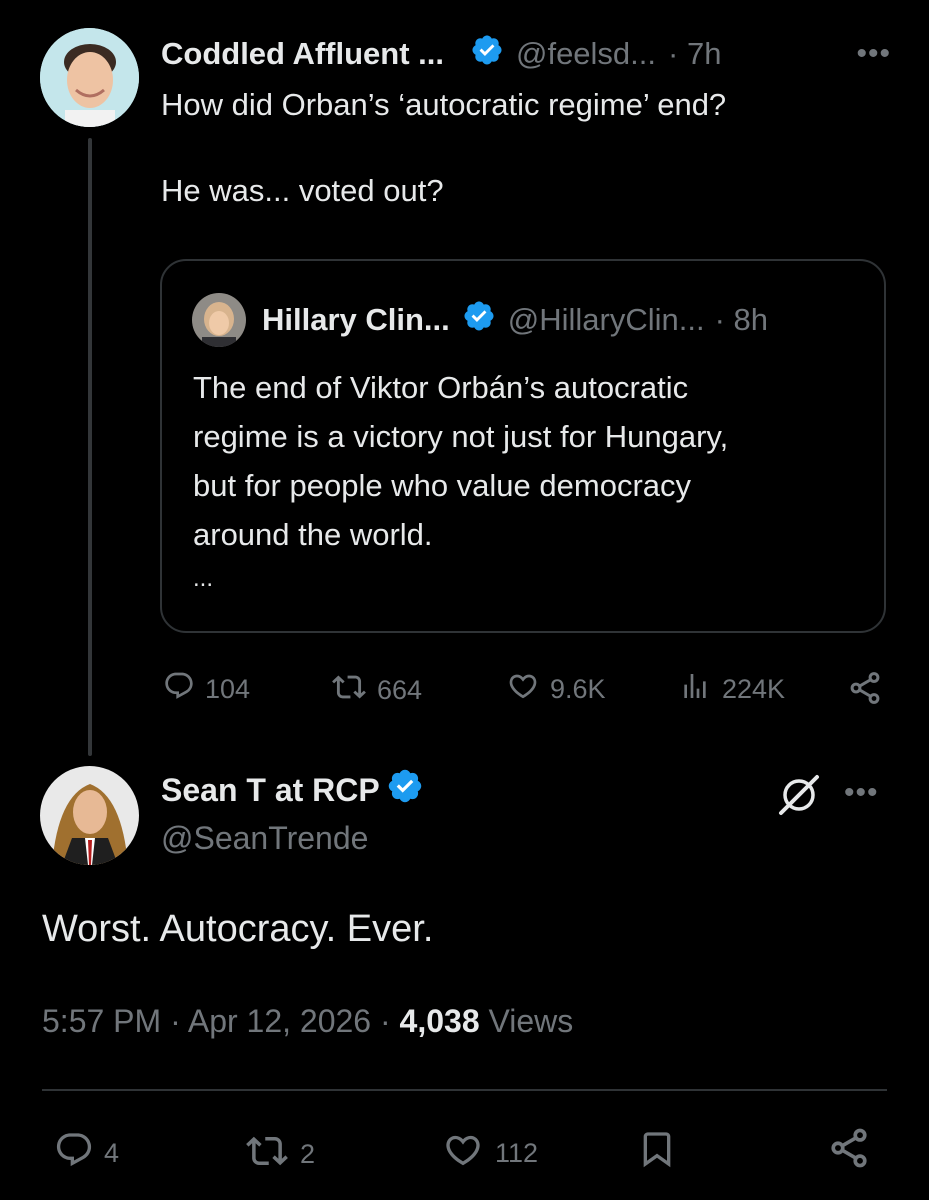 Image resolution: width=929 pixels, height=1200 pixels. What do you see at coordinates (228, 689) in the screenshot?
I see `reply-count: 104` at bounding box center [228, 689].